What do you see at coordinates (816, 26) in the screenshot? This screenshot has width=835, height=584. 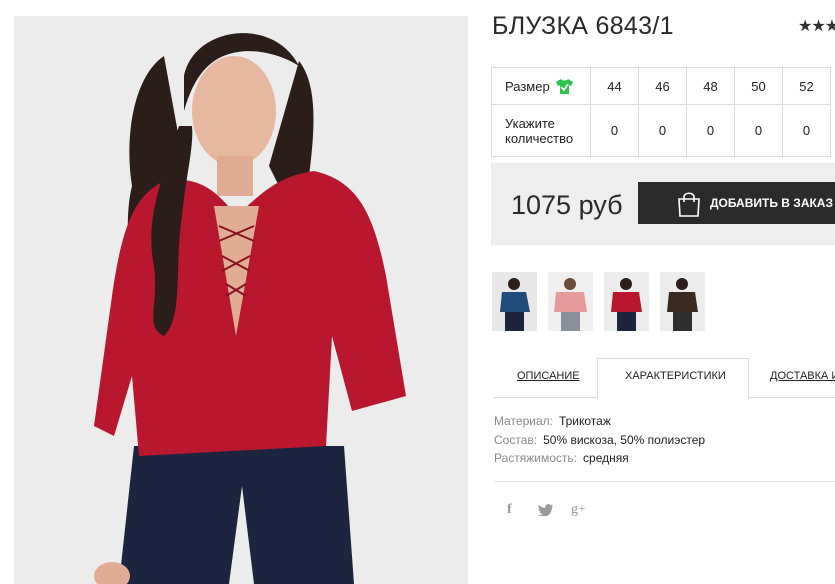 I see `rating-stars: ★★★` at bounding box center [816, 26].